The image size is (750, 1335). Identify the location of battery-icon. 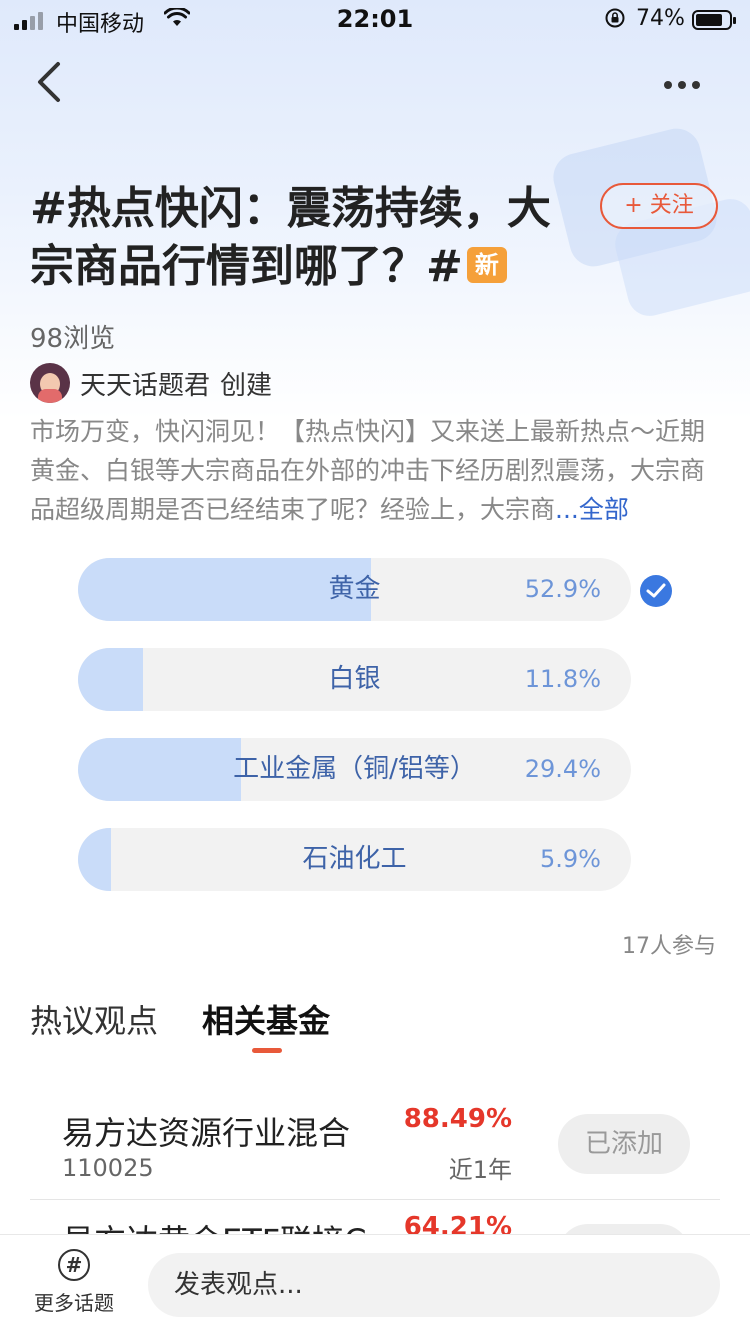
(714, 20).